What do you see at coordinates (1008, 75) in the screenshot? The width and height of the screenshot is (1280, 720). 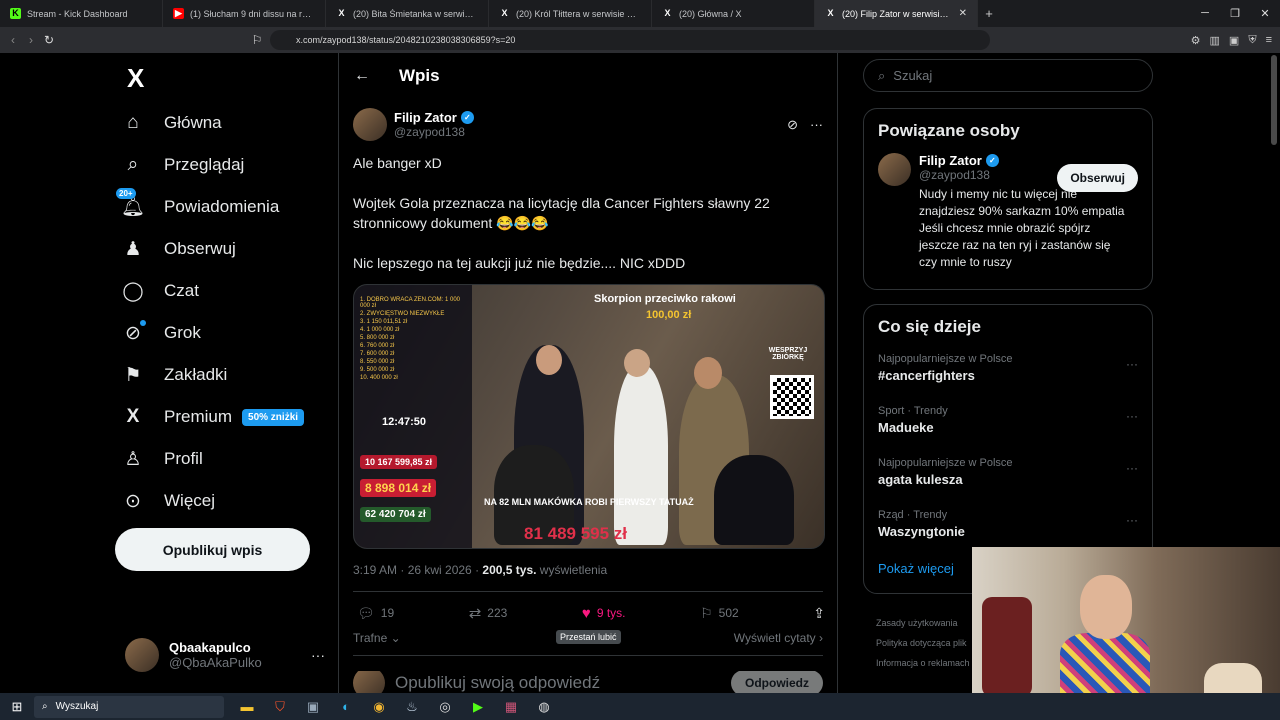 I see `search-input: ⌕ Szukaj` at bounding box center [1008, 75].